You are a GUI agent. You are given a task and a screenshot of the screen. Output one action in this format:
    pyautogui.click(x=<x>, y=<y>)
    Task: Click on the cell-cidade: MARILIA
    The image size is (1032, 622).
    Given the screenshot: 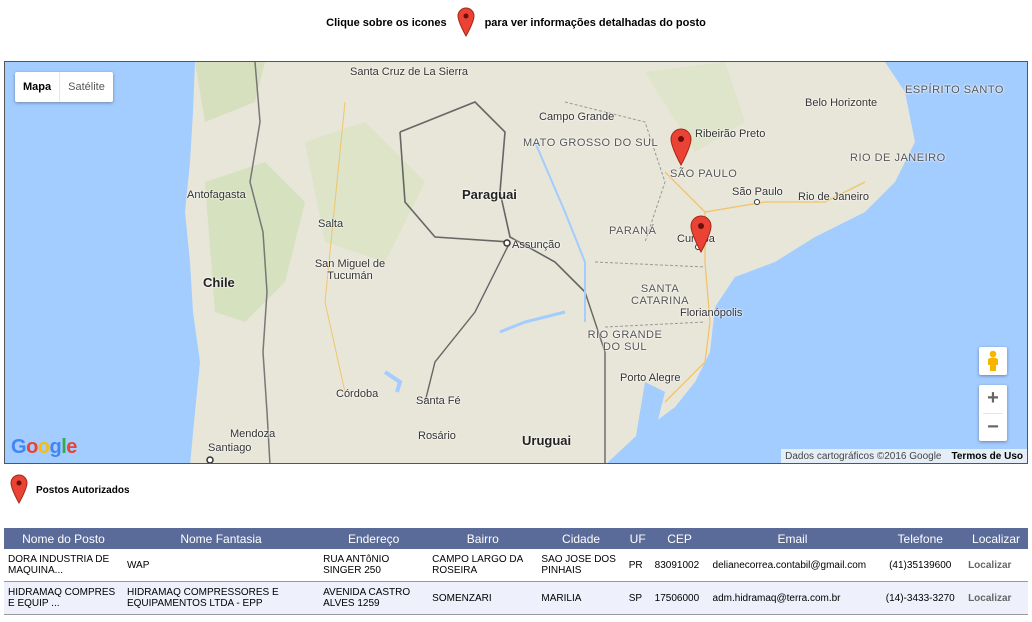 What is the action you would take?
    pyautogui.click(x=581, y=598)
    